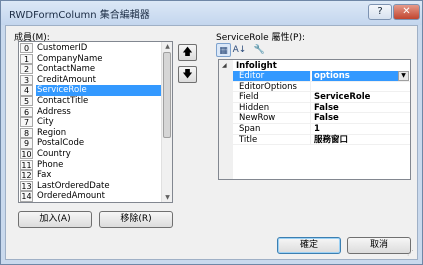 The width and height of the screenshot is (423, 265). I want to click on list-item-index: 4, so click(26, 90).